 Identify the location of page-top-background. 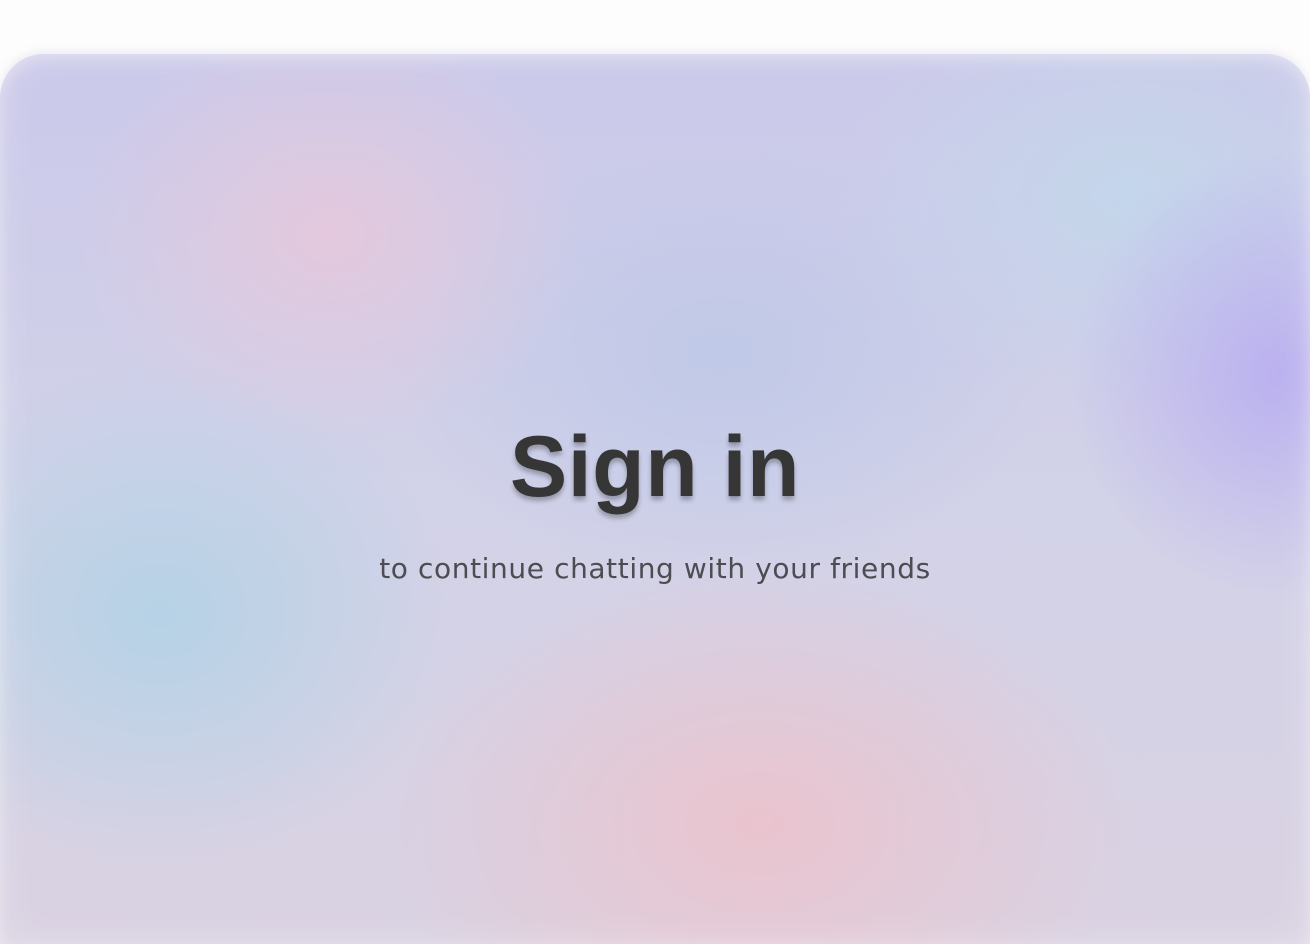
(655, 27).